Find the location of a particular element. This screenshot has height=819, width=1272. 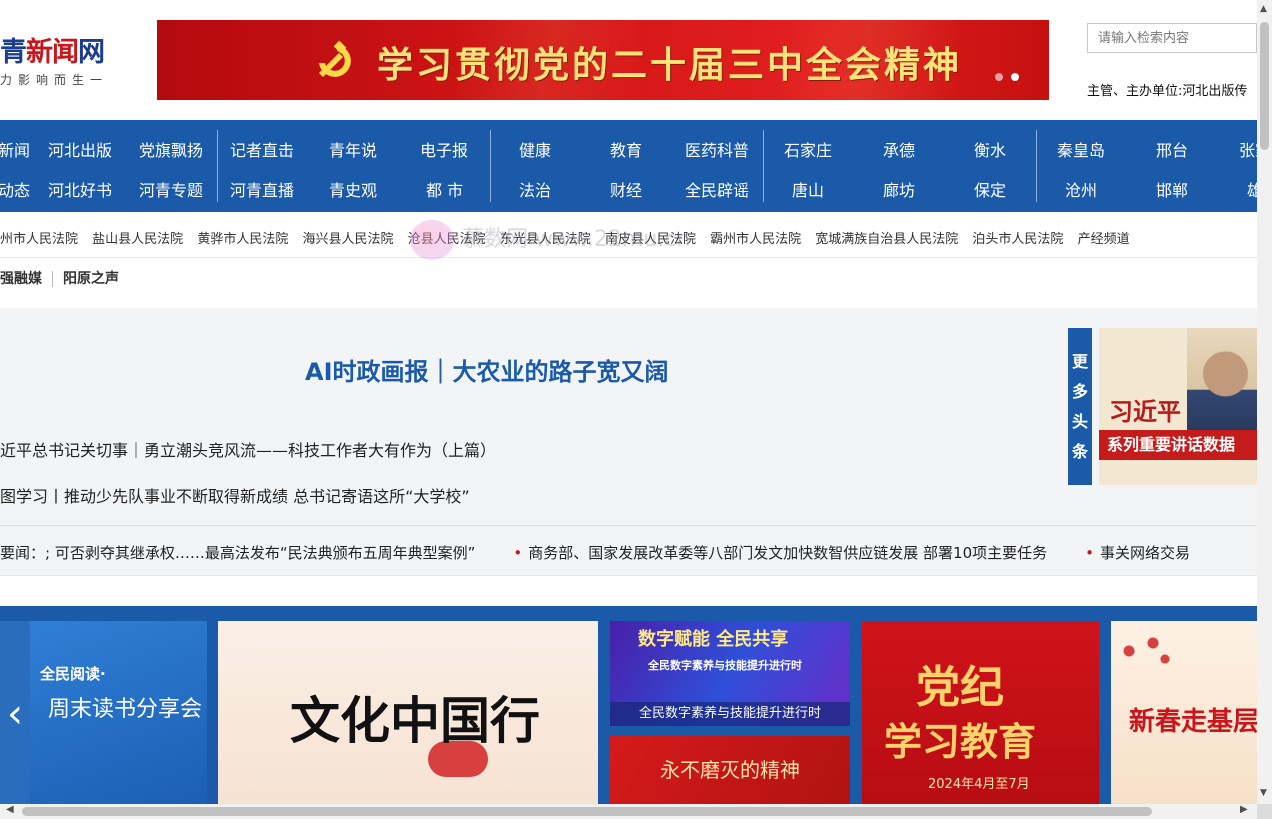

ticker-item: 事关网络交易 is located at coordinates (1145, 553).